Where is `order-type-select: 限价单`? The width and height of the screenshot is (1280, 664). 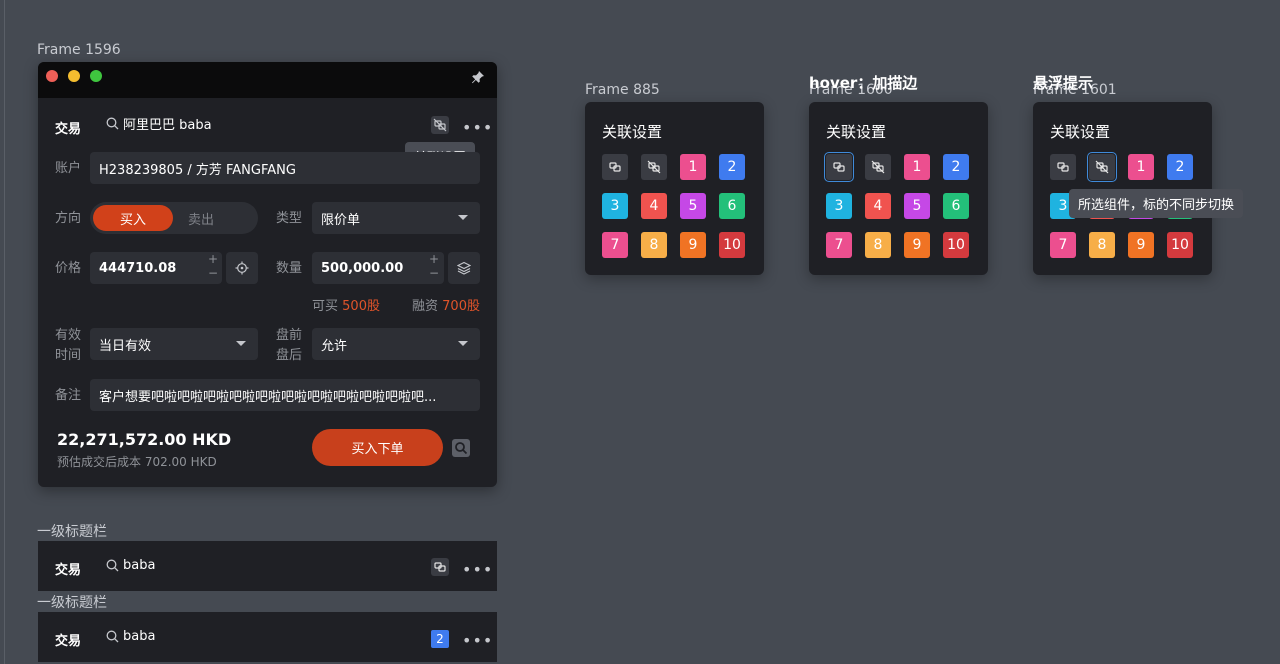 order-type-select: 限价单 is located at coordinates (396, 218).